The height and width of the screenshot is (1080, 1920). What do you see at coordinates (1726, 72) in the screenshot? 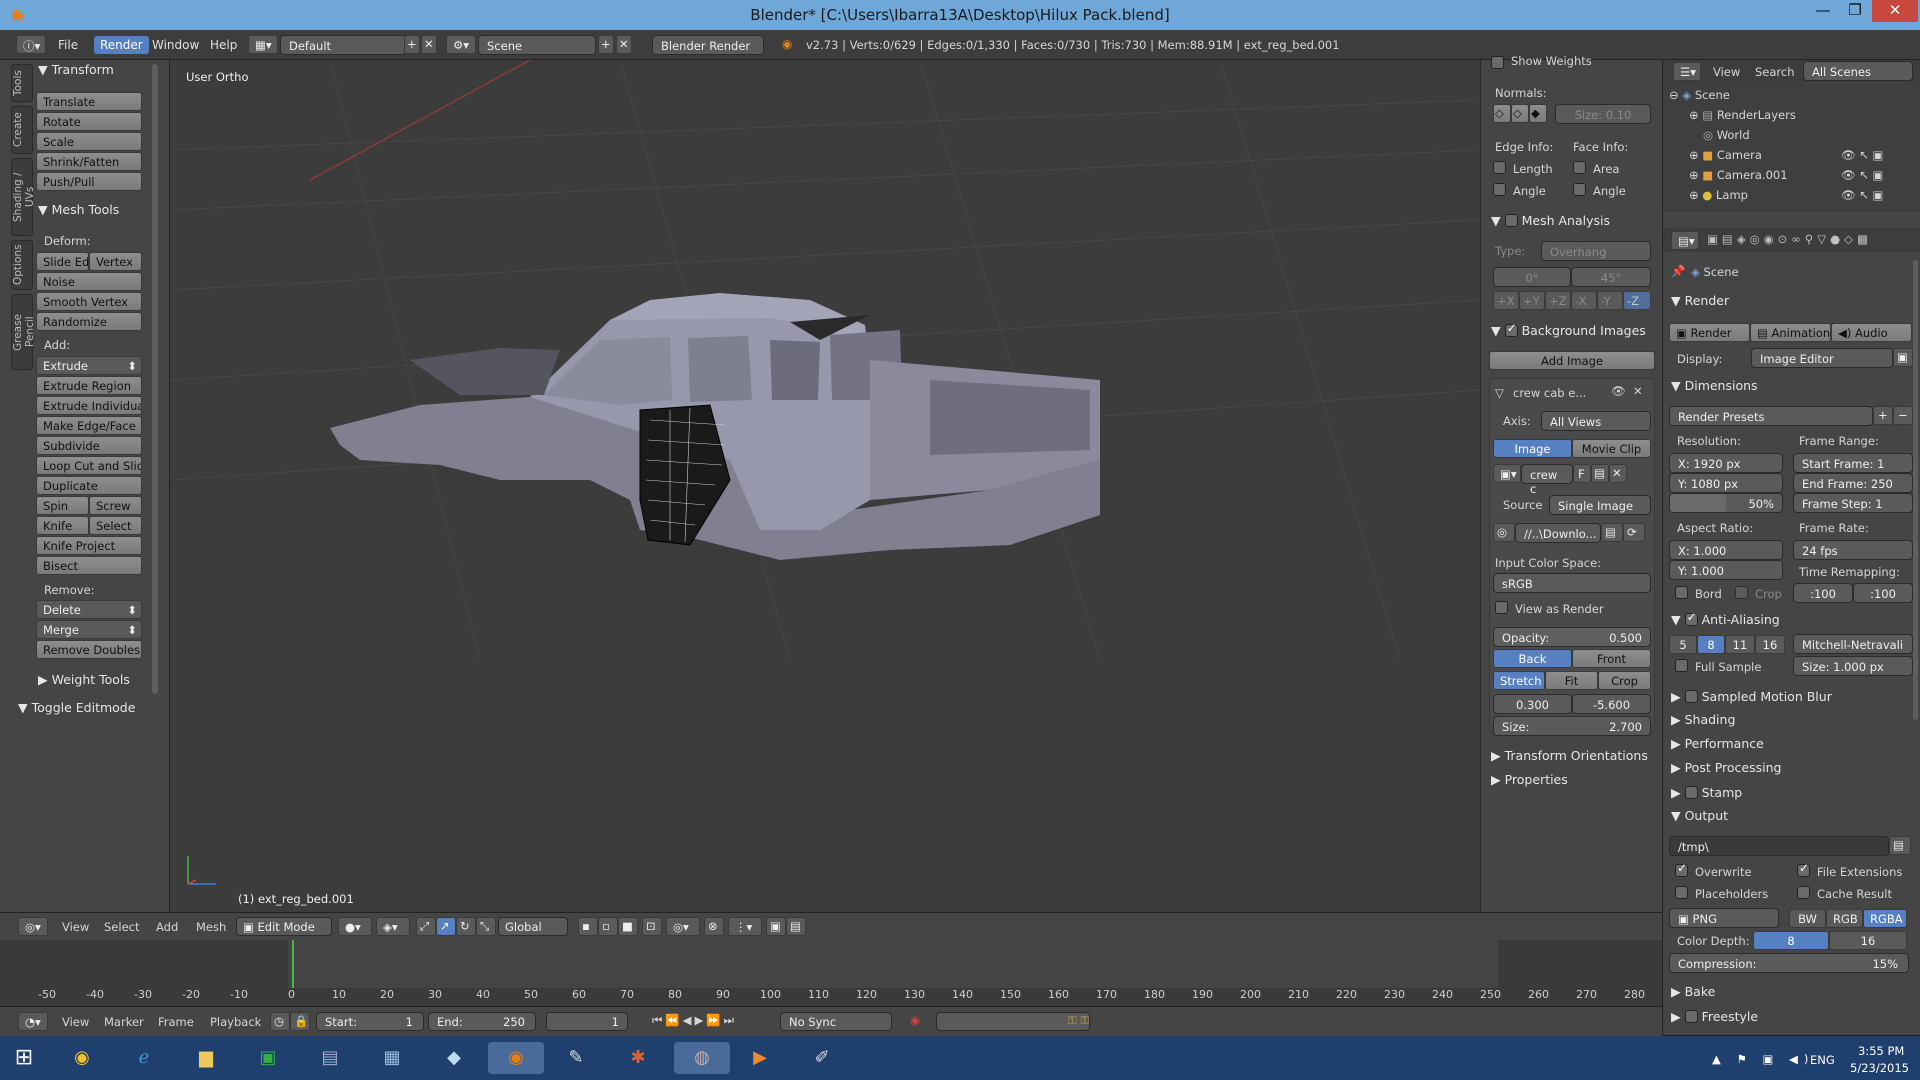
I see `outliner-view-menu: View` at bounding box center [1726, 72].